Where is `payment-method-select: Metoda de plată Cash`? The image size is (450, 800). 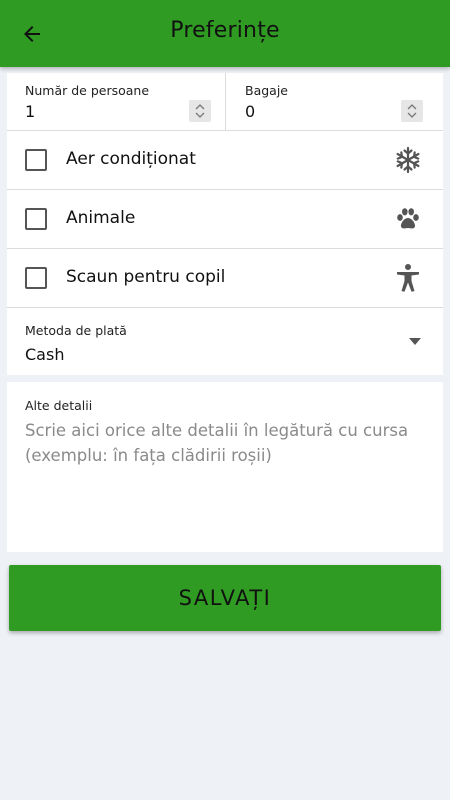
payment-method-select: Metoda de plată Cash is located at coordinates (225, 341).